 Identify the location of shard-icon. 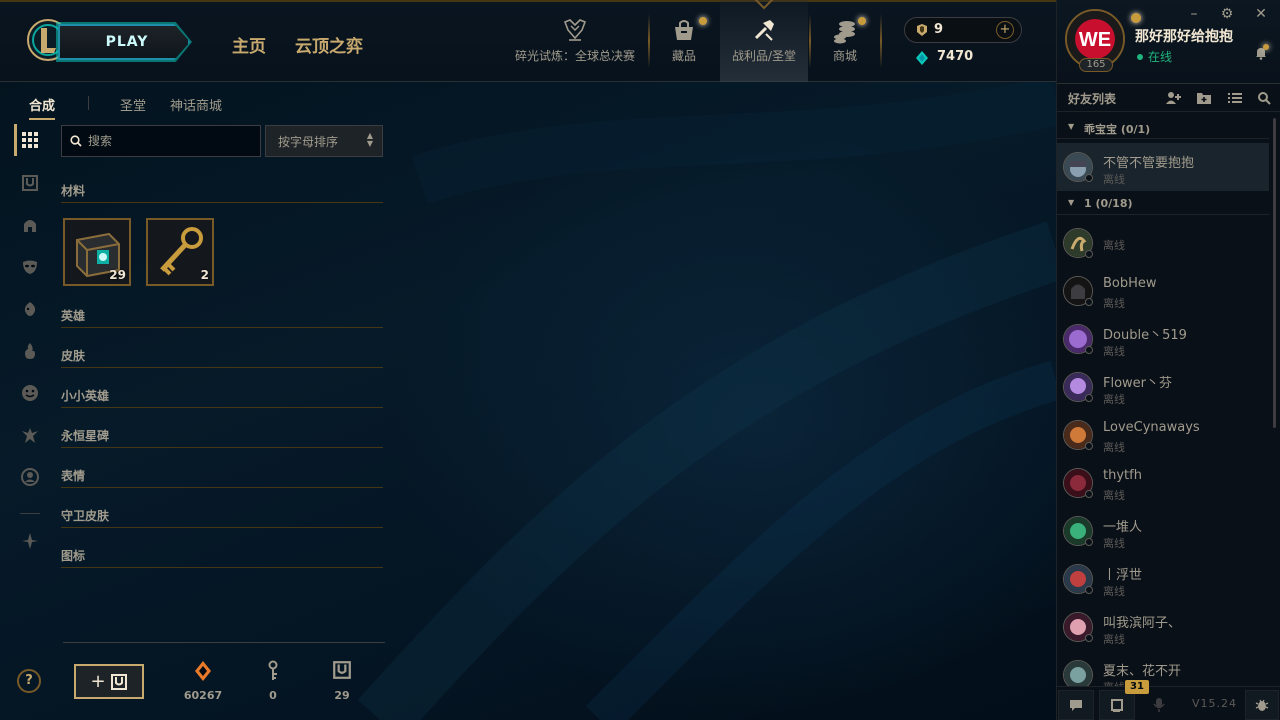
(30, 541).